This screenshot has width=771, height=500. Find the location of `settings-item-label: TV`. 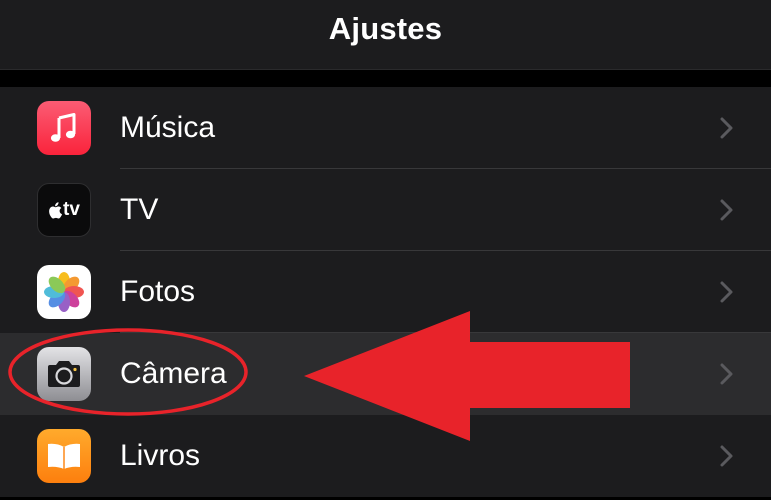

settings-item-label: TV is located at coordinates (139, 209).